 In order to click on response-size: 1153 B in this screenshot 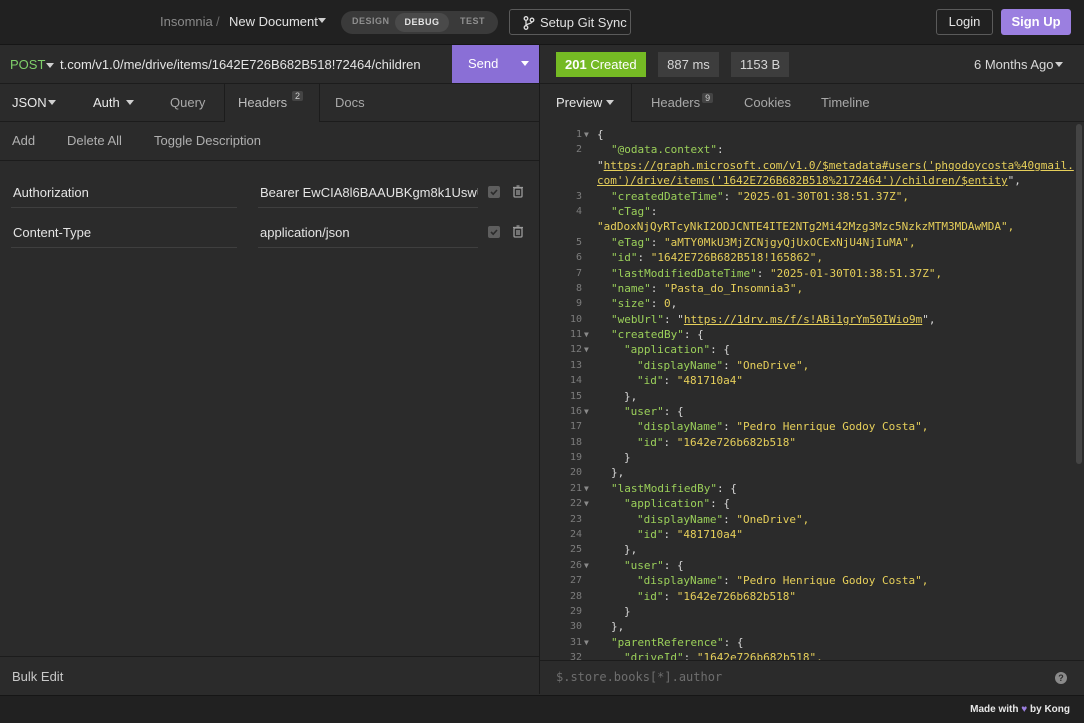, I will do `click(760, 64)`.